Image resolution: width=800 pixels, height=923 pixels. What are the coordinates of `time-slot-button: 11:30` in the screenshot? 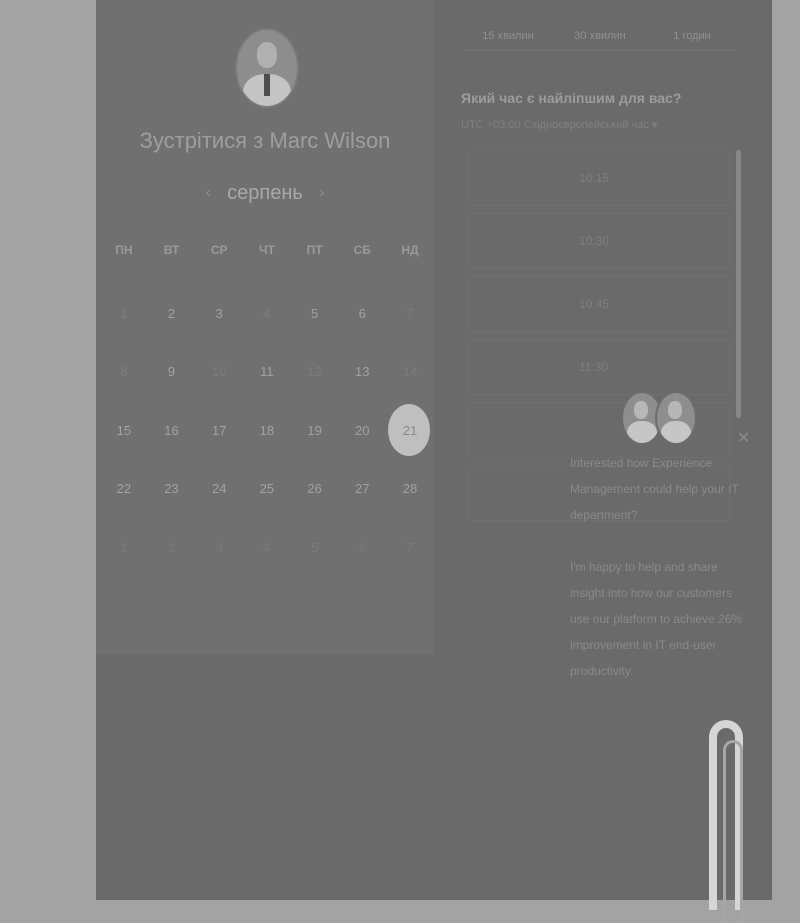 It's located at (599, 367).